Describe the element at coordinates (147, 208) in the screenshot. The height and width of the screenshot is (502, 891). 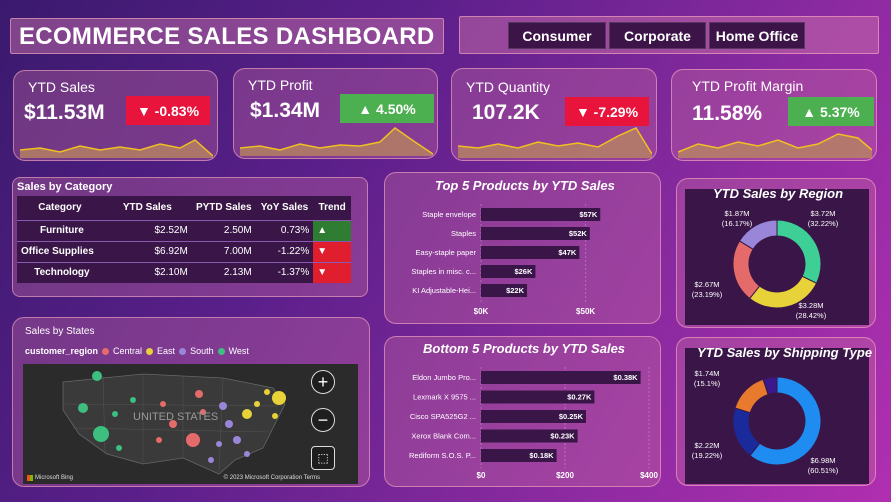
I see `column-header: YTD Sales` at that location.